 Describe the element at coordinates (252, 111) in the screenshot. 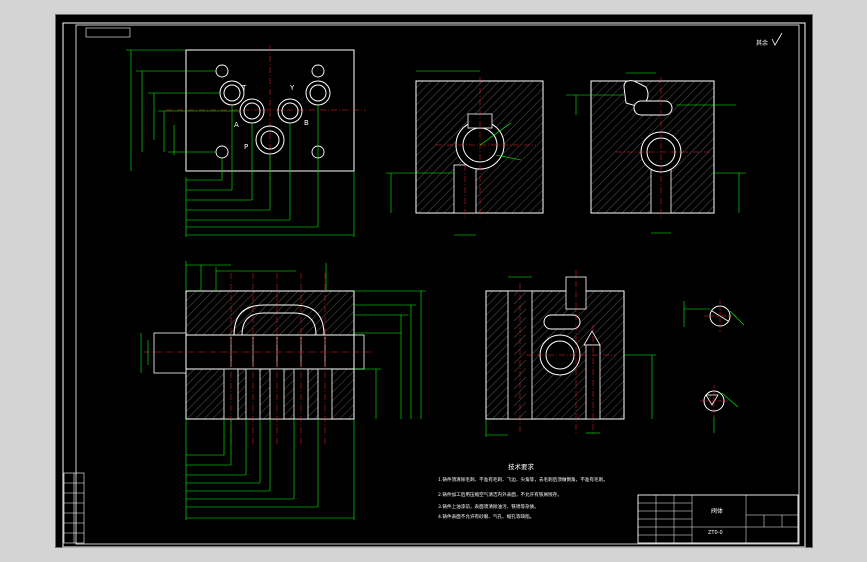

I see `port-a-hole` at that location.